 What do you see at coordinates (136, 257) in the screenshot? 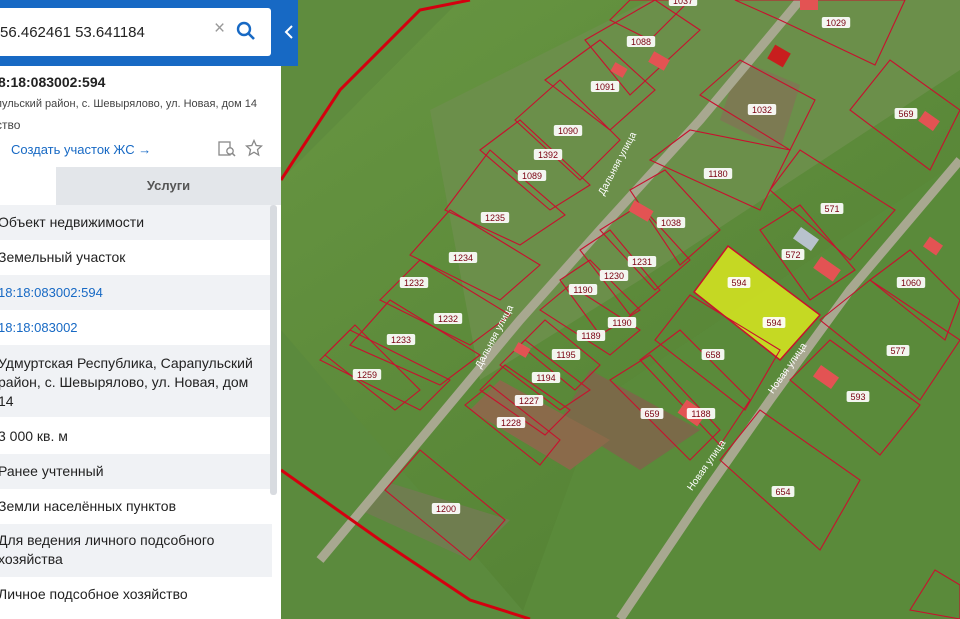
I see `list-item: Земельный участок` at bounding box center [136, 257].